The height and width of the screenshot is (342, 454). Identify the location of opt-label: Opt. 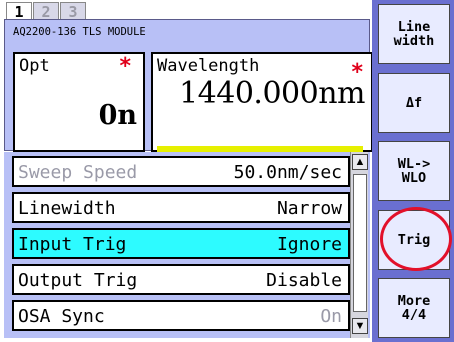
(34, 66).